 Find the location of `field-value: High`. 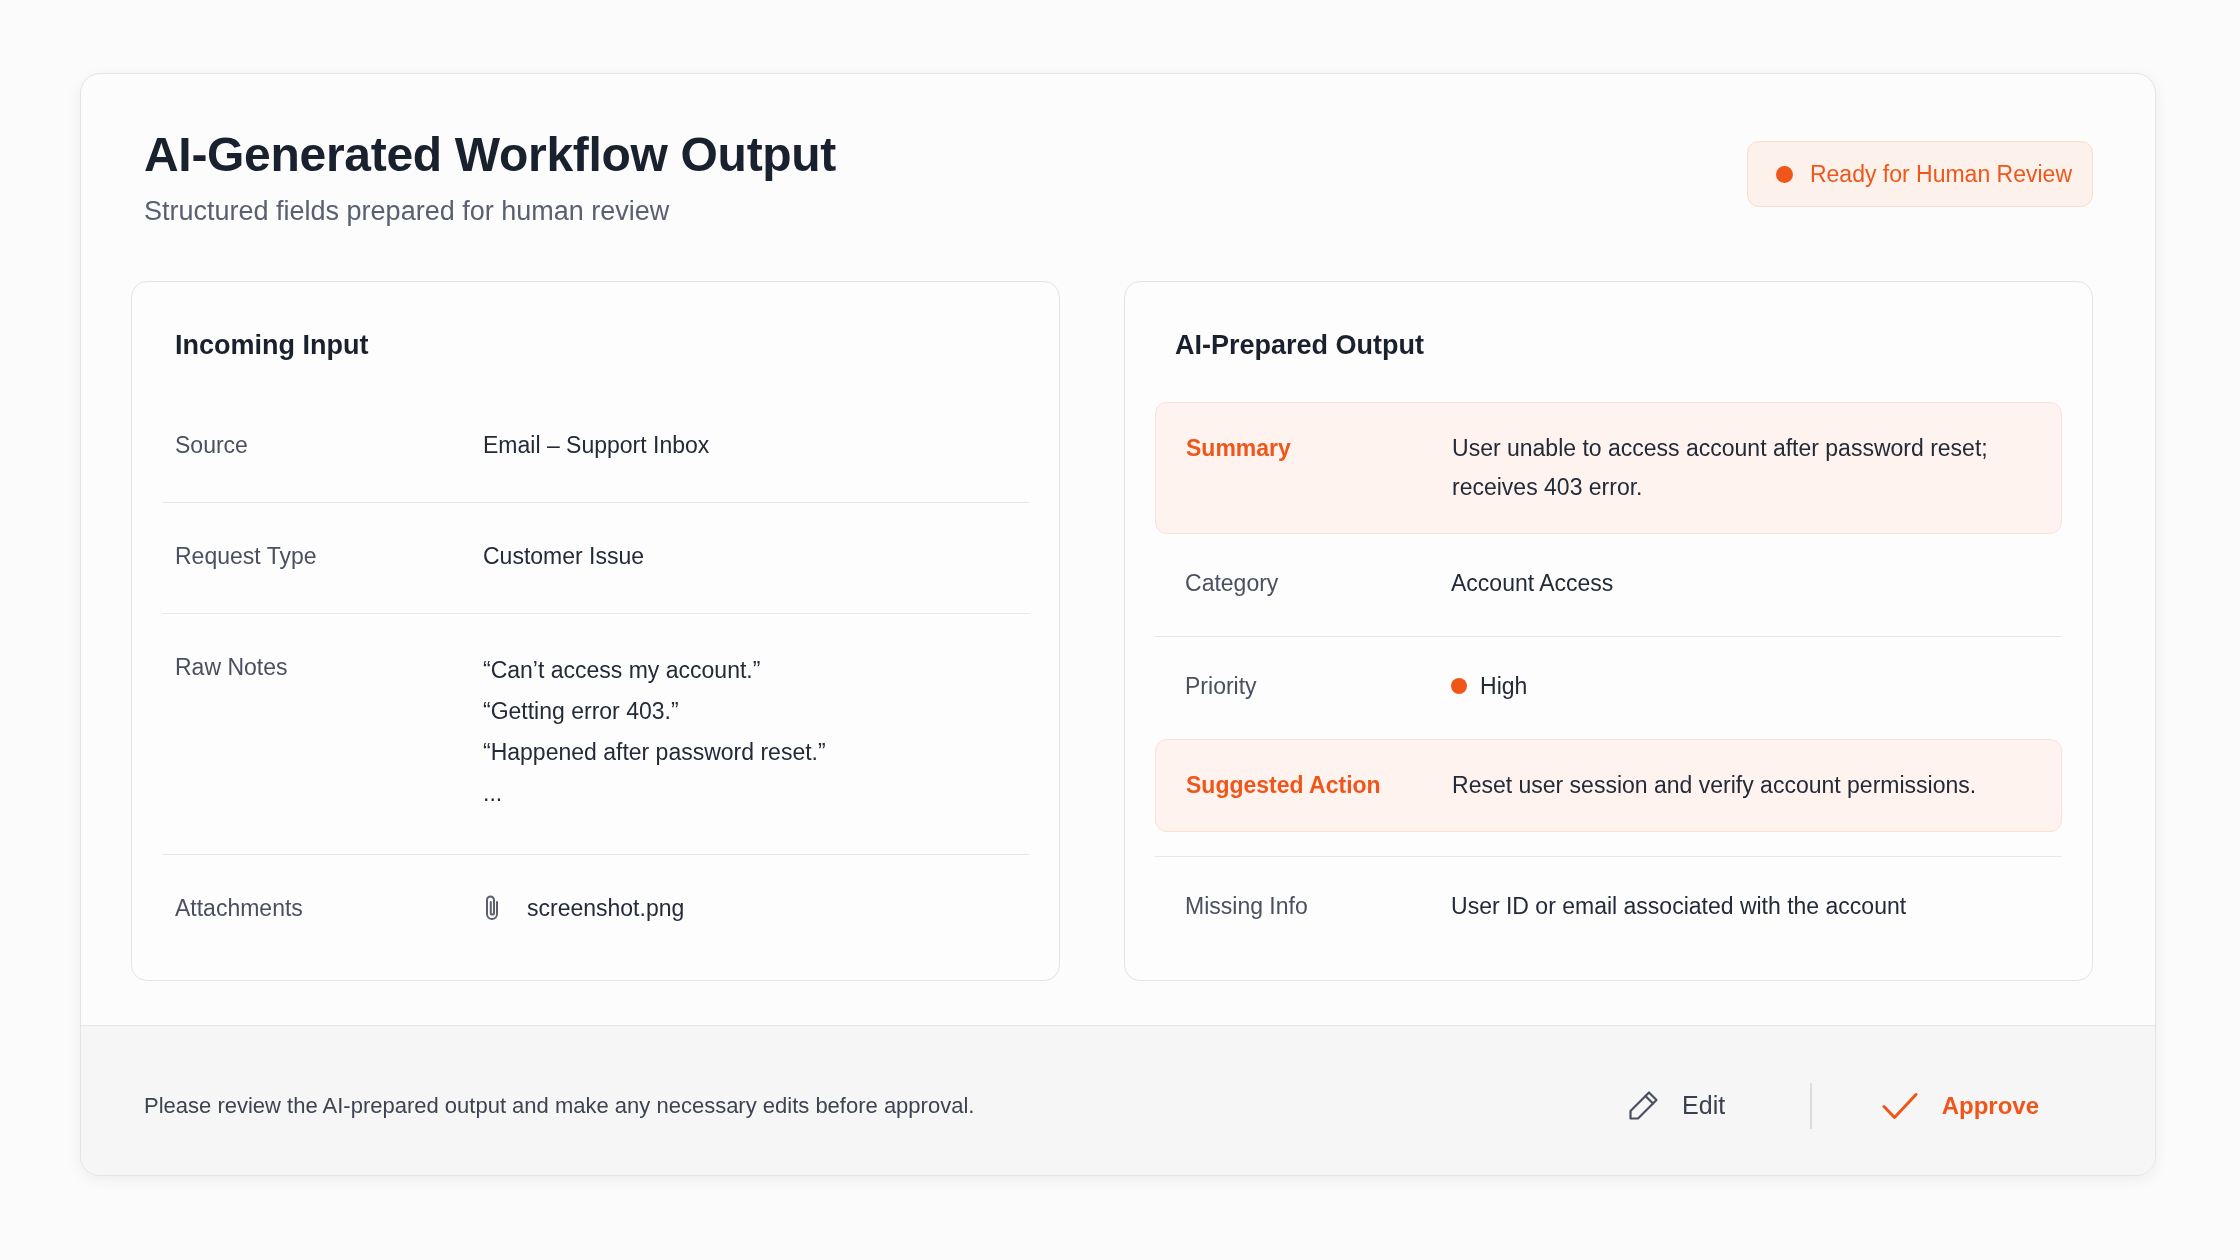

field-value: High is located at coordinates (1504, 686).